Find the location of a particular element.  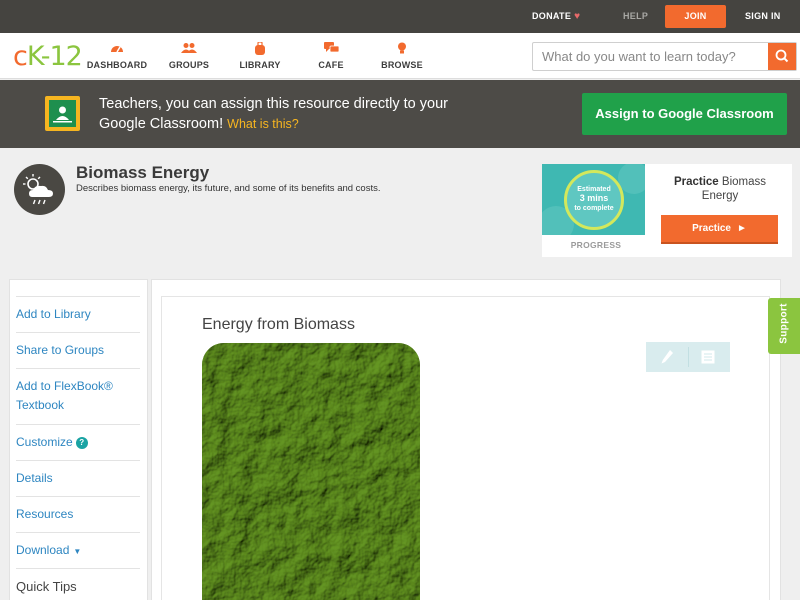

groups-icon is located at coordinates (189, 50).